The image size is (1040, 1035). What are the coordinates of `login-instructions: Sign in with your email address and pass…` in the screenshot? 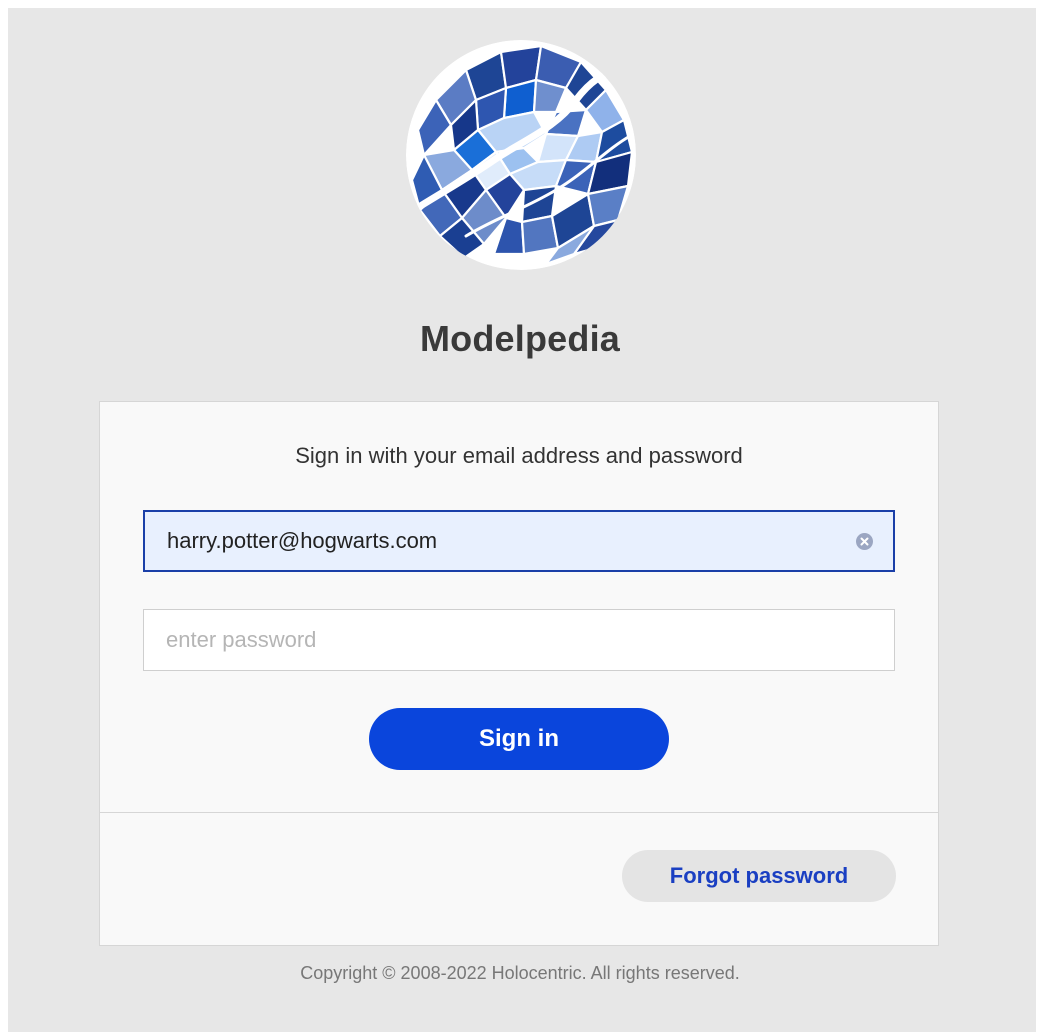 It's located at (519, 455).